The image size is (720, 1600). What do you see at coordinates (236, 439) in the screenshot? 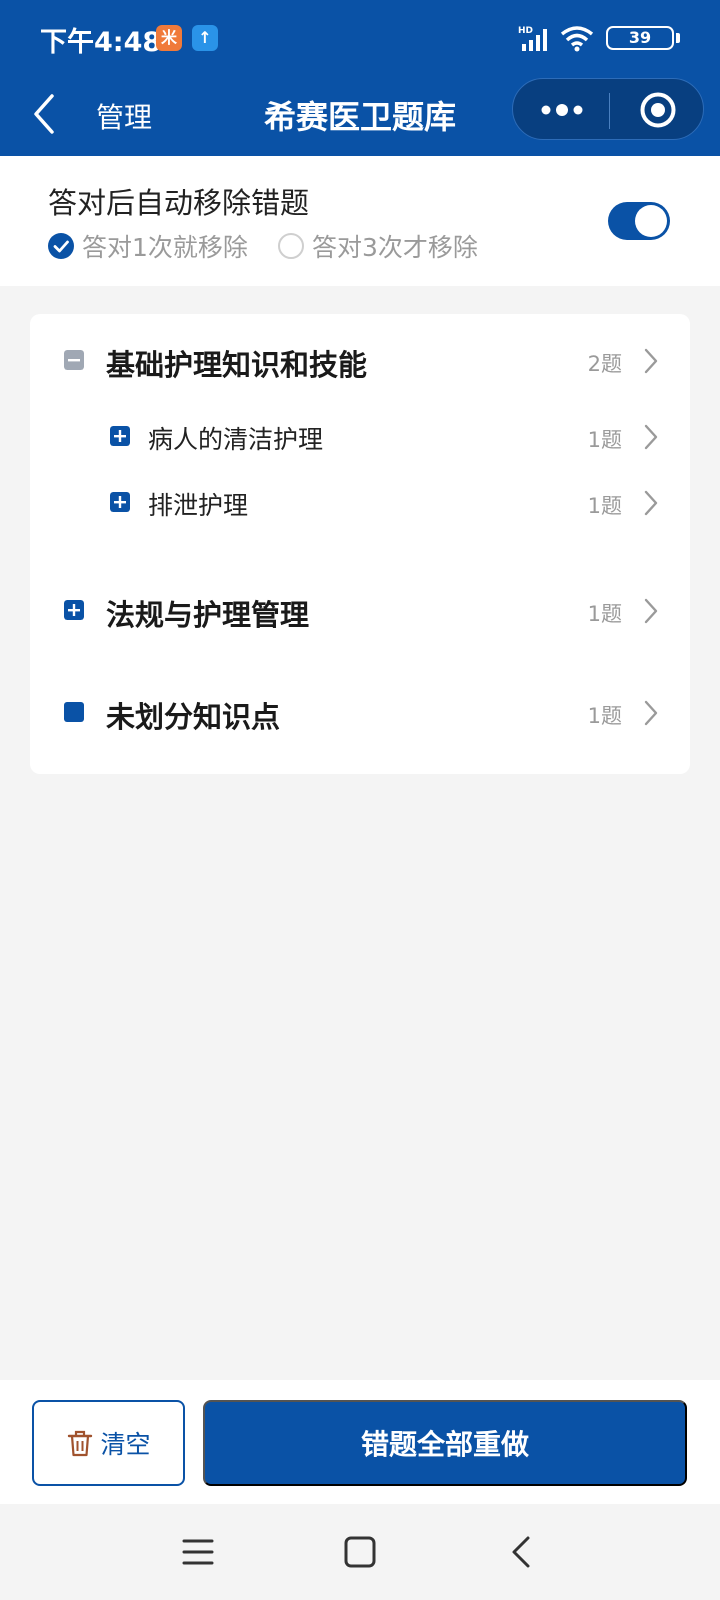
I see `category-label: 病人的清洁护理` at bounding box center [236, 439].